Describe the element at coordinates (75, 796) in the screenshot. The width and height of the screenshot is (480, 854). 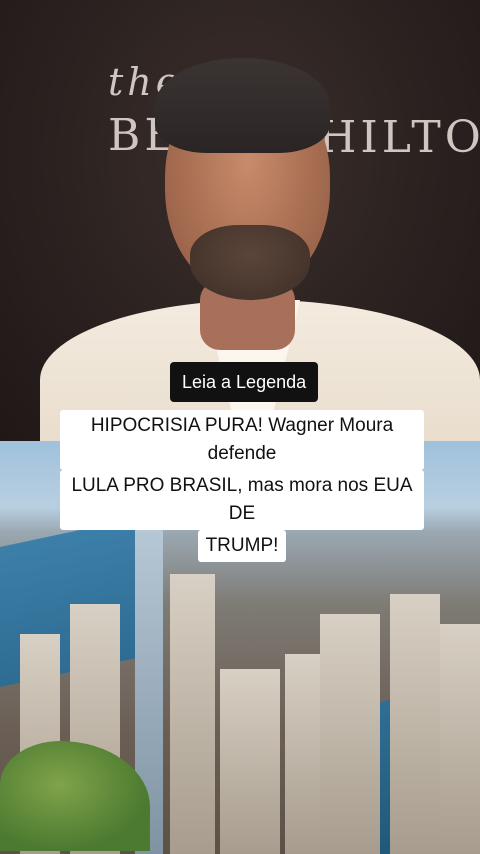
I see `park` at that location.